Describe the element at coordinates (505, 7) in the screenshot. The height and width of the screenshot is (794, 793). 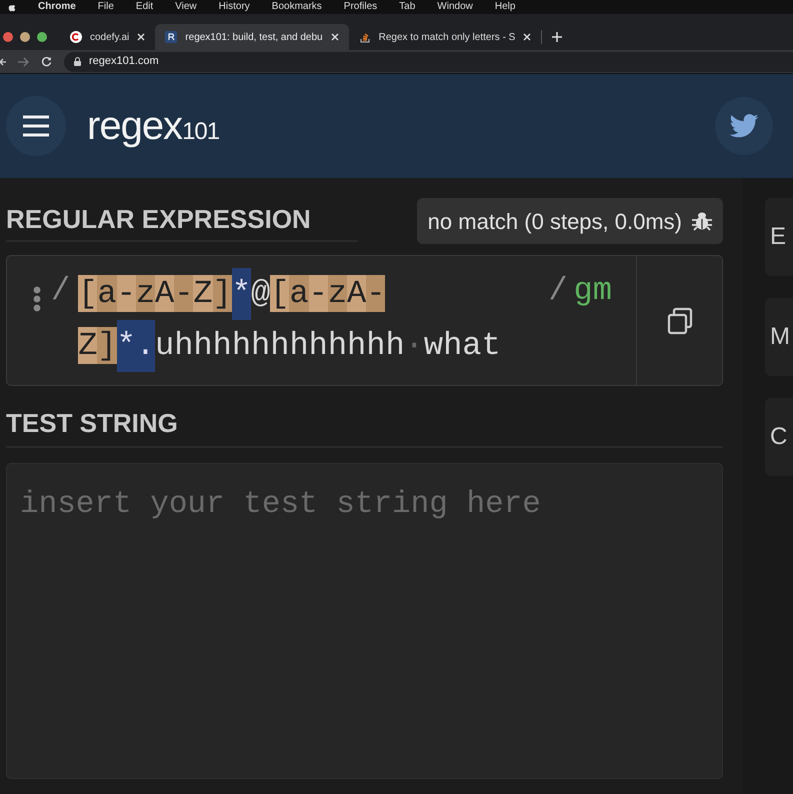
I see `menu-item: Help` at that location.